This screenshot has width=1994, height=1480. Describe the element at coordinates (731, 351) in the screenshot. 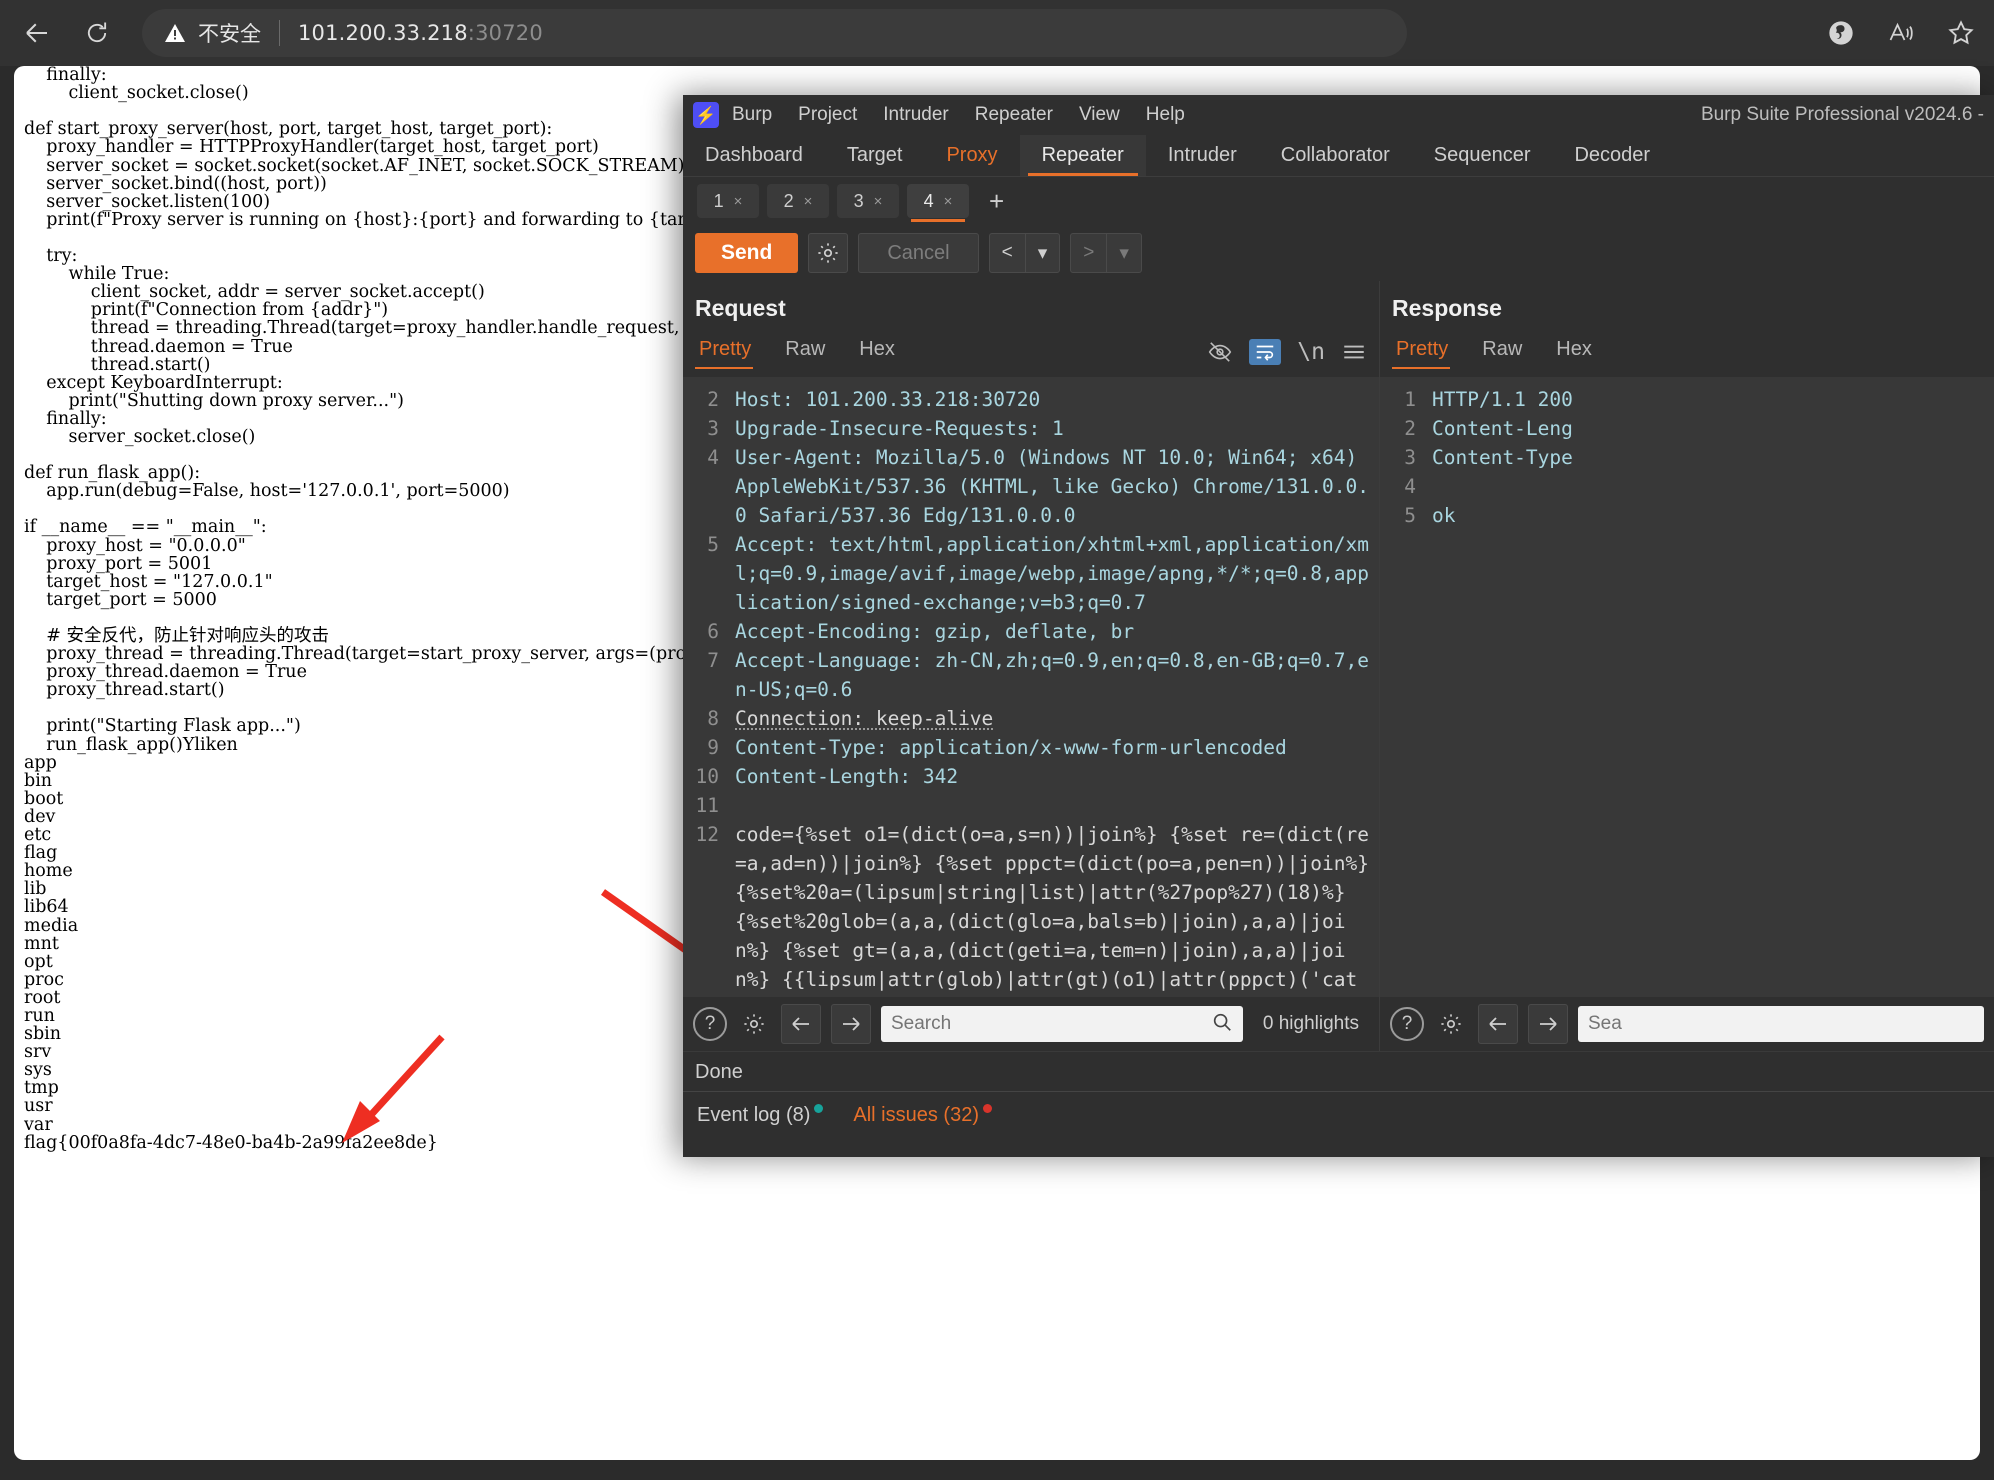

I see `request-tab-pretty: Pretty` at that location.